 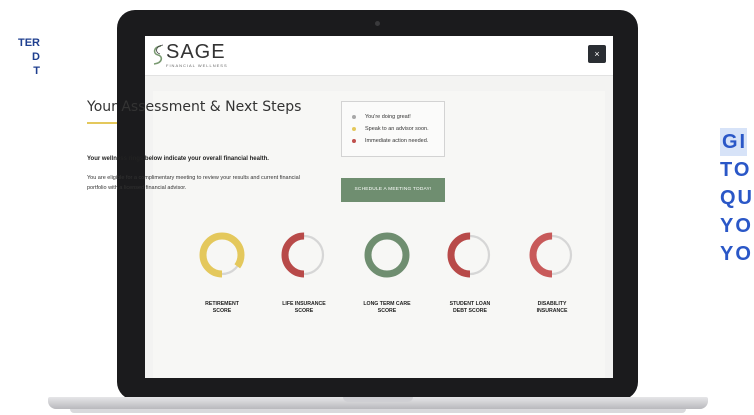 I want to click on laptop-shadow, so click(x=378, y=411).